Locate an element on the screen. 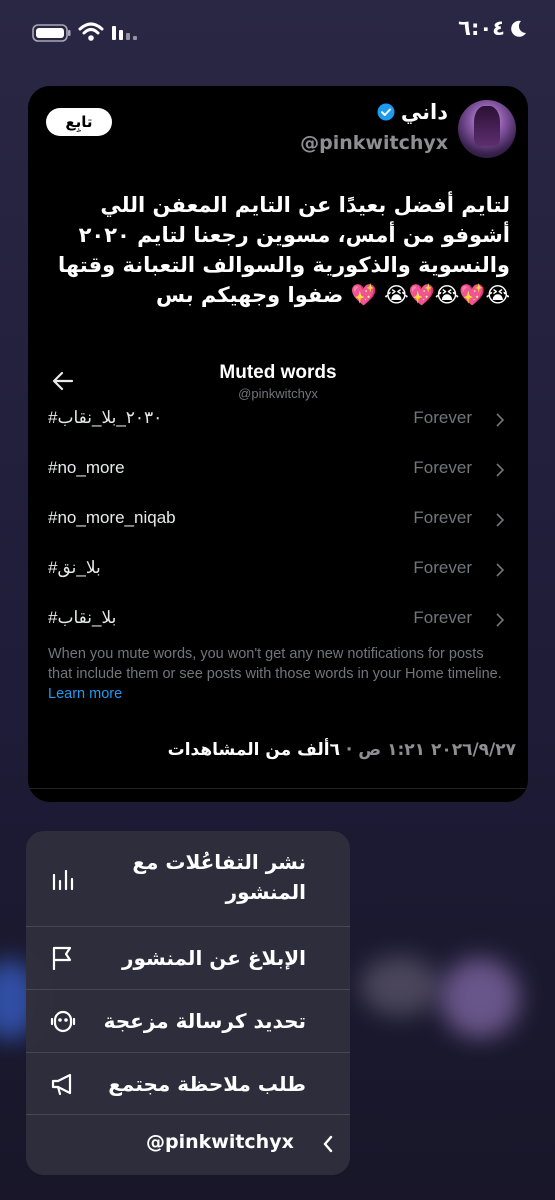 This screenshot has width=555, height=1200. views-label: من المشاهدات is located at coordinates (229, 750).